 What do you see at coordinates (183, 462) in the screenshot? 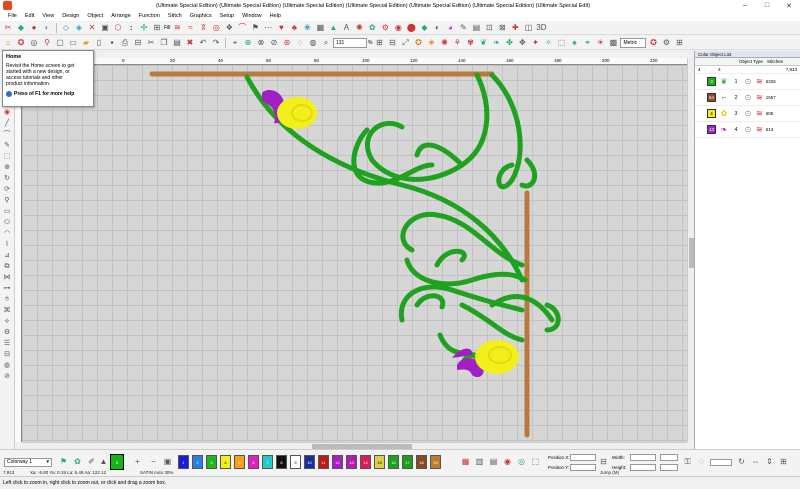
I see `palette-chip: 1` at bounding box center [183, 462].